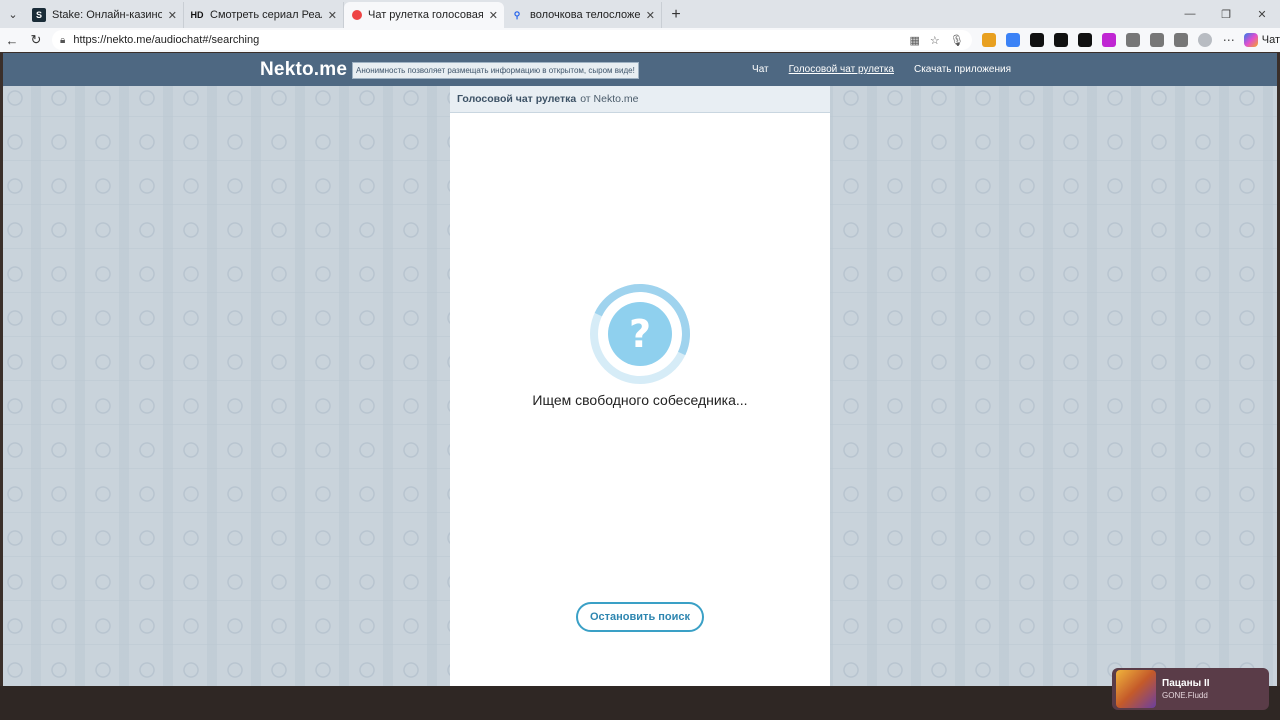 The width and height of the screenshot is (1280, 720). What do you see at coordinates (13, 14) in the screenshot?
I see `tab-list-icon: ⌄` at bounding box center [13, 14].